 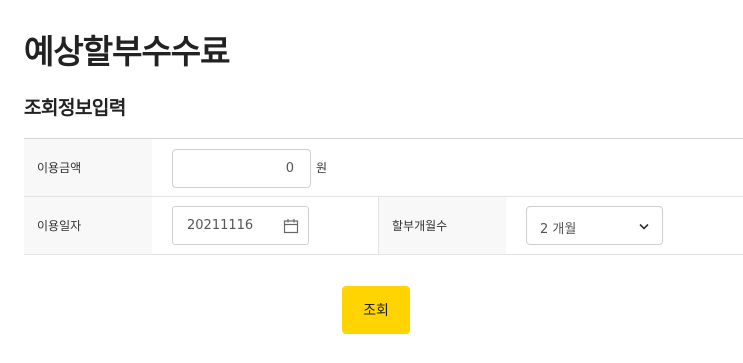 I want to click on search-button: 조회, so click(x=376, y=310).